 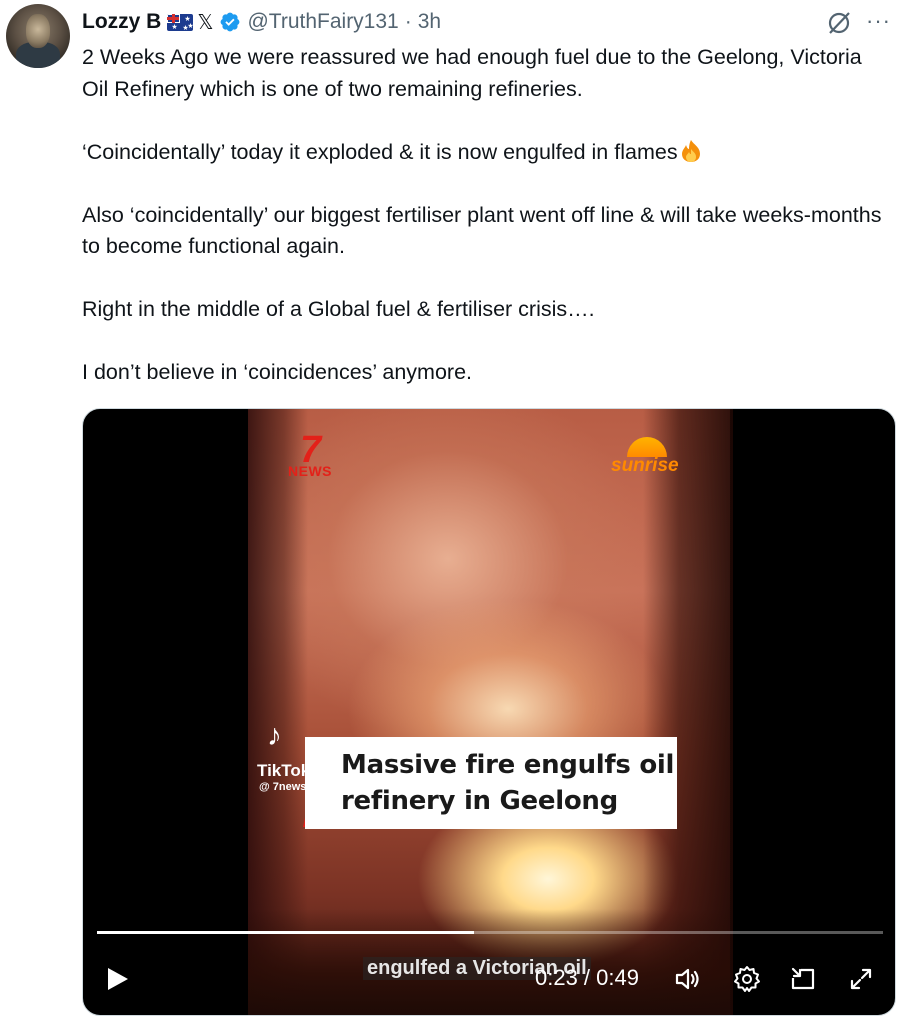 I want to click on fire-emoji-icon, so click(x=690, y=150).